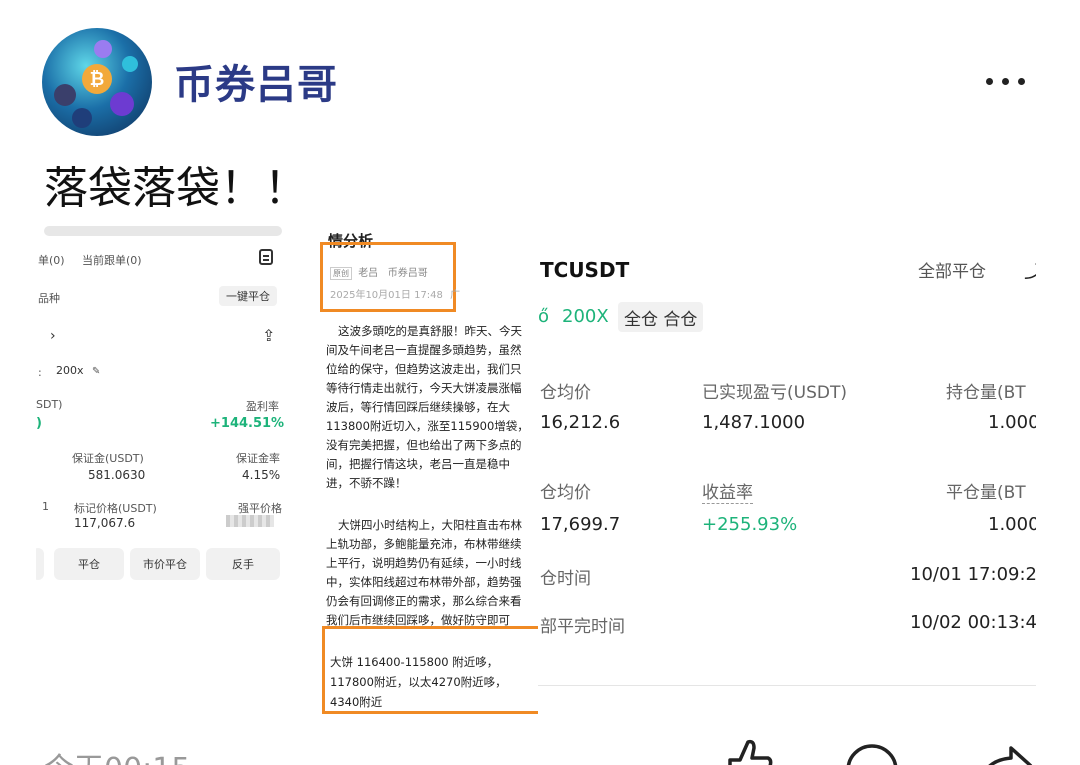 This screenshot has width=1080, height=765. I want to click on margin-value: 581.0630, so click(117, 475).